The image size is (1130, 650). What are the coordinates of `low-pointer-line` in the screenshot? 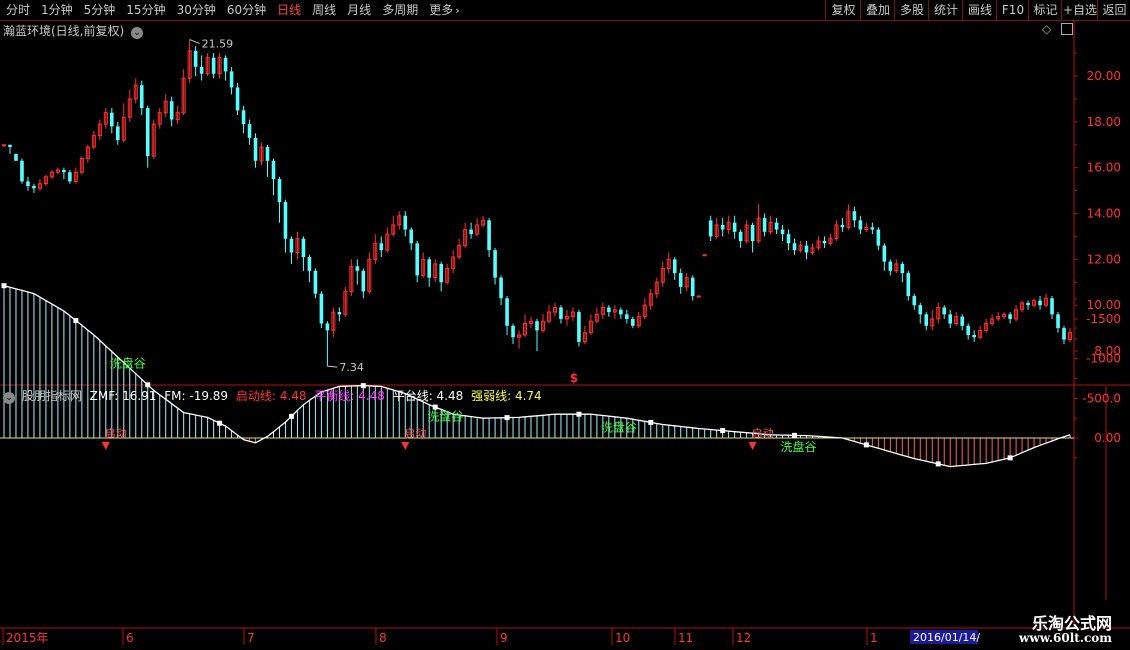 It's located at (332, 366).